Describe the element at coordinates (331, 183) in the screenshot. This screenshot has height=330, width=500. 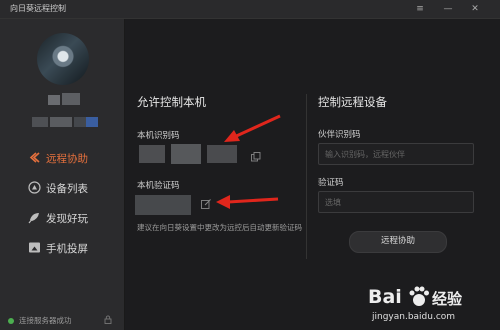
I see `verify-code-label: 验证码` at that location.